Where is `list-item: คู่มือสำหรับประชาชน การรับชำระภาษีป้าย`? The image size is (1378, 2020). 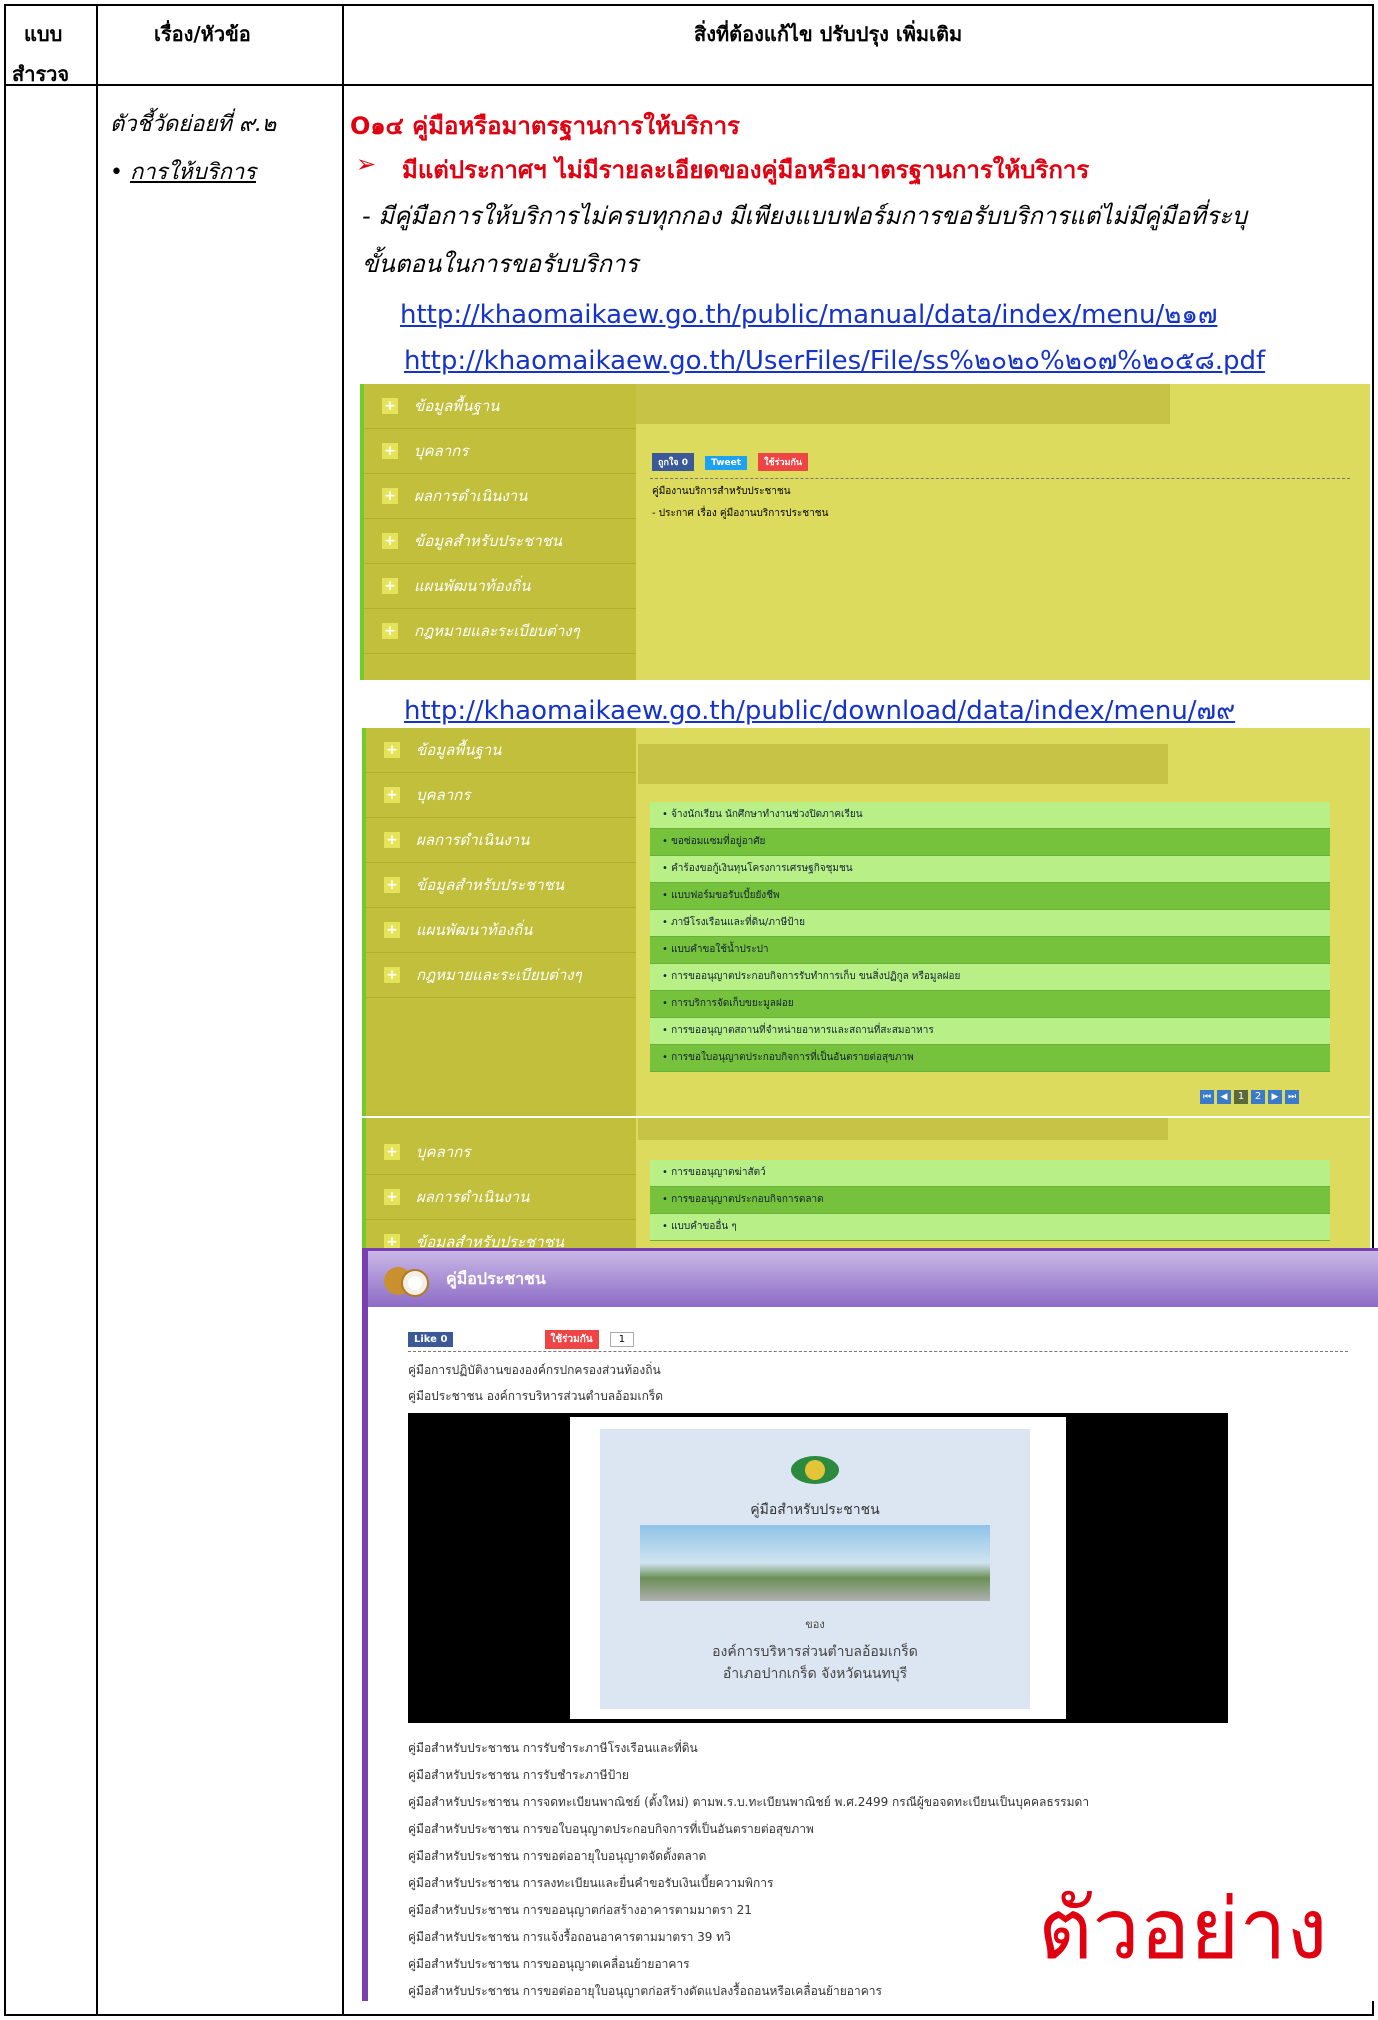
list-item: คู่มือสำหรับประชาชน การรับชำระภาษีป้าย is located at coordinates (878, 1775).